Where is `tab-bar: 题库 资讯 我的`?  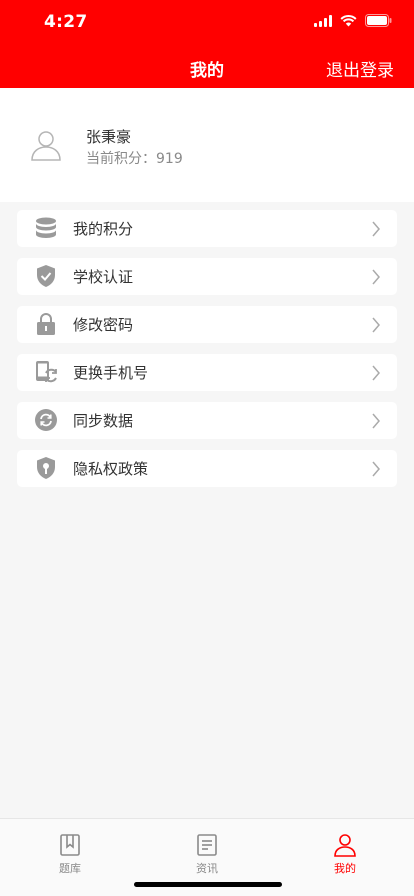 tab-bar: 题库 资讯 我的 is located at coordinates (207, 857).